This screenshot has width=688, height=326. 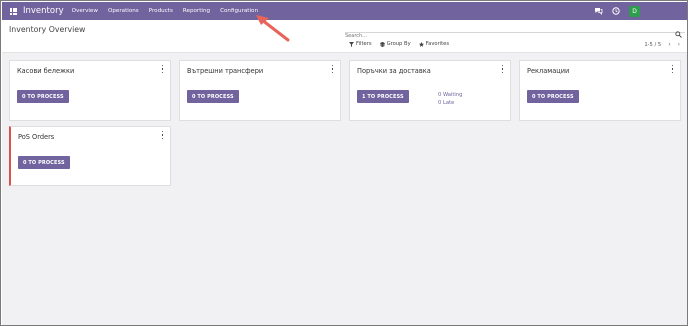 I want to click on to-process-button: 1 TO PROCESS, so click(x=383, y=96).